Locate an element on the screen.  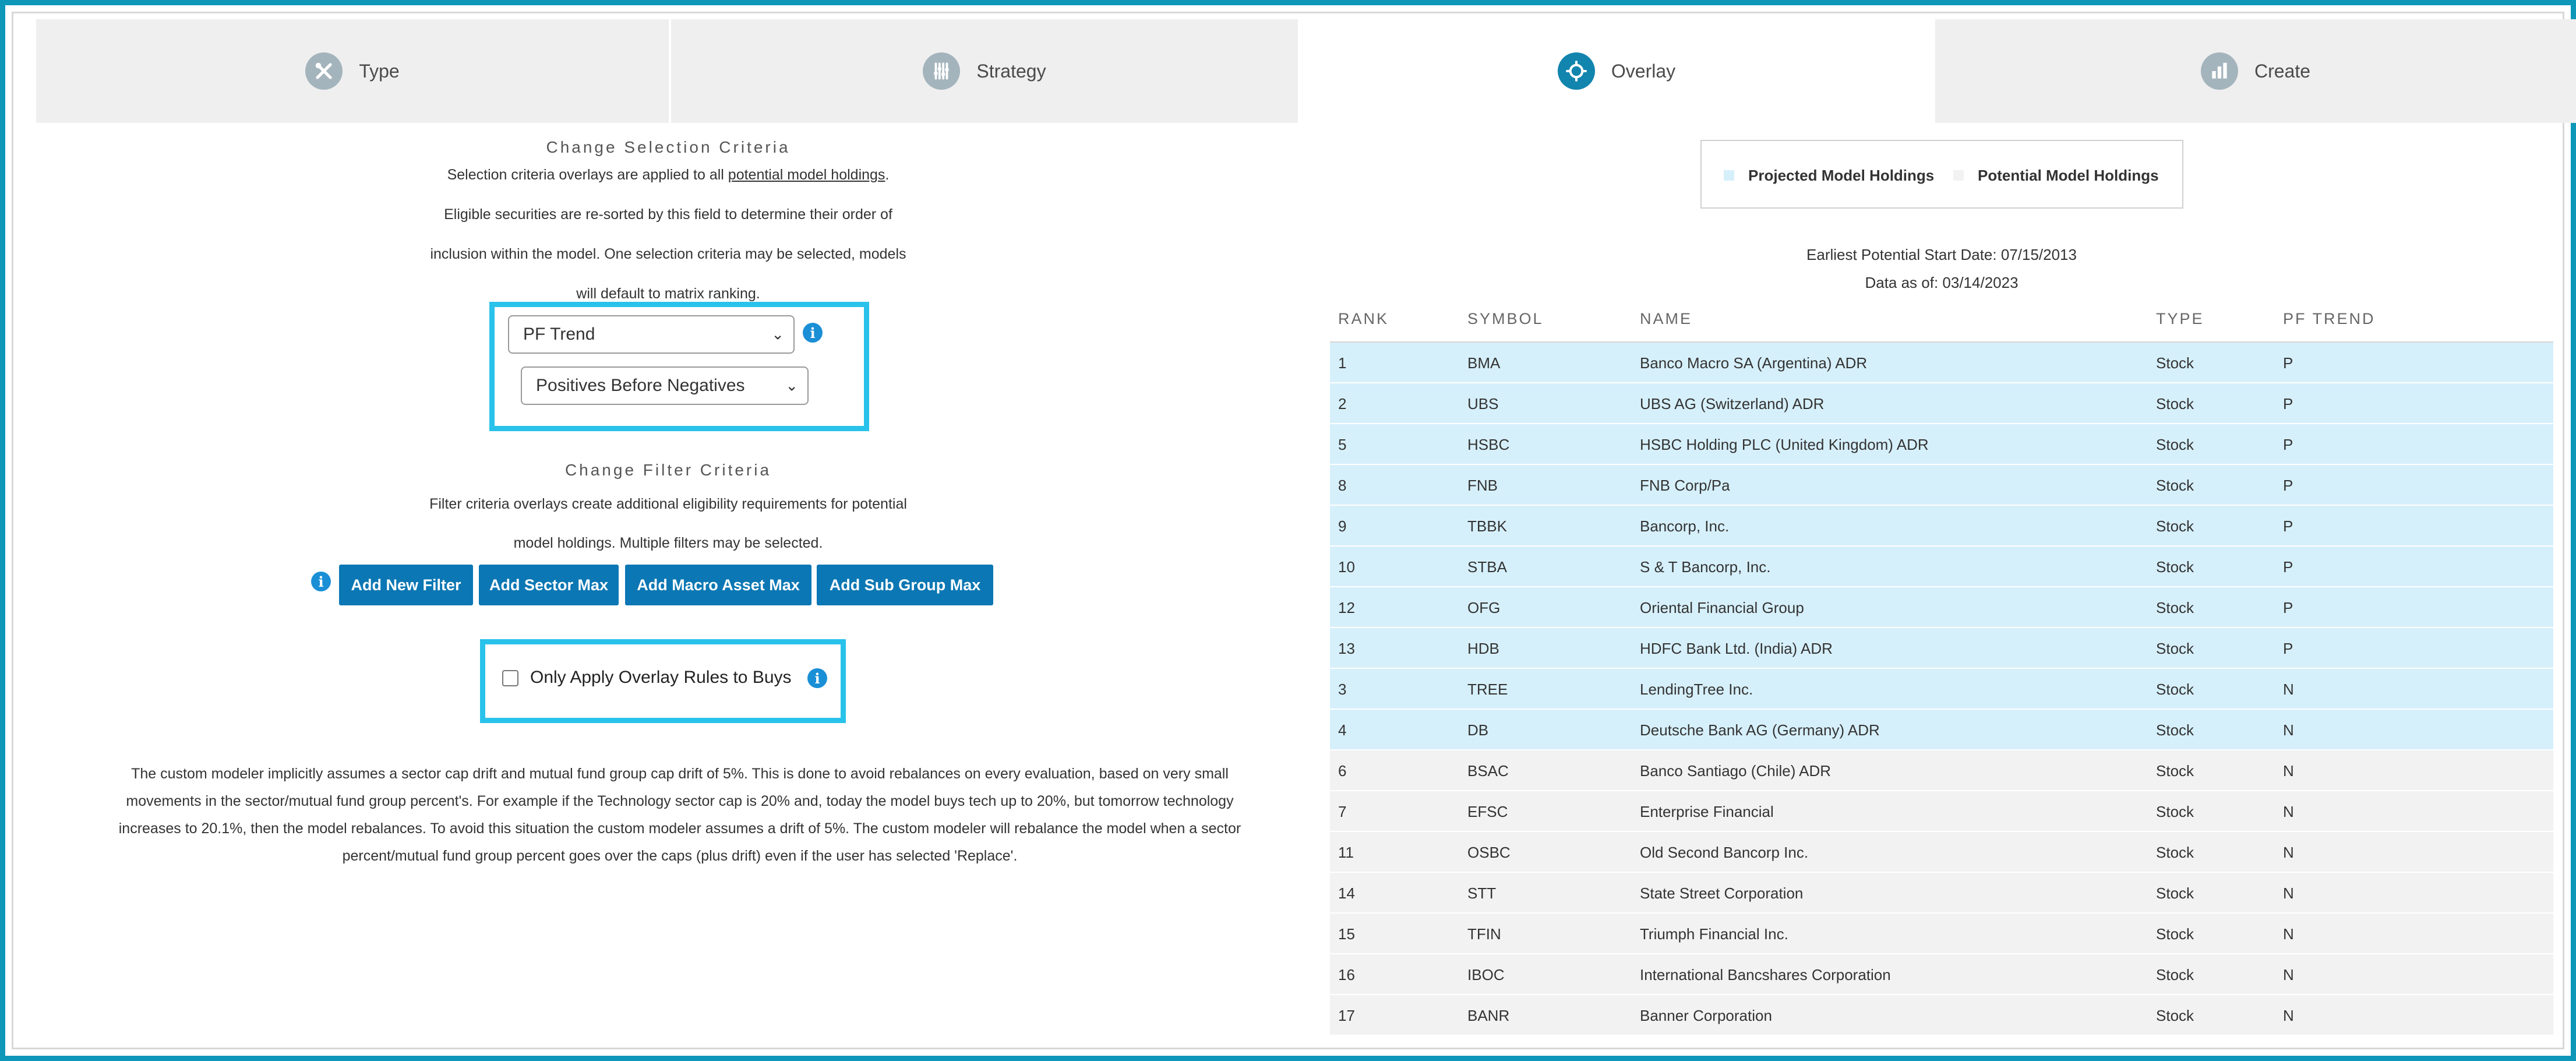
table-row: 11 OSBC Old Second Bancorp Inc. Stock N is located at coordinates (1941, 852).